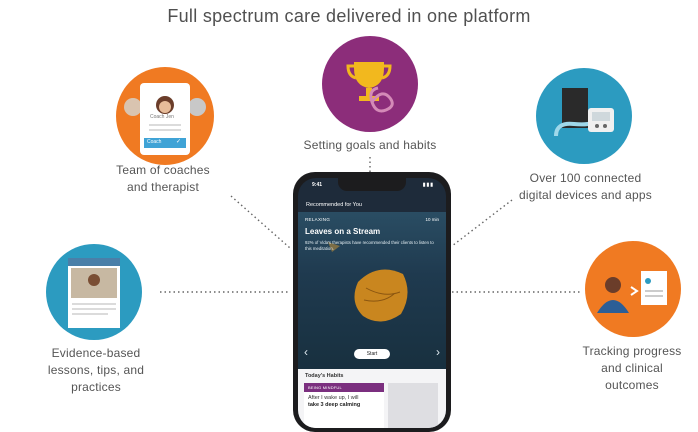 Image resolution: width=698 pixels, height=432 pixels. What do you see at coordinates (344, 387) in the screenshot?
I see `habit-category: BEING MINDFUL` at bounding box center [344, 387].